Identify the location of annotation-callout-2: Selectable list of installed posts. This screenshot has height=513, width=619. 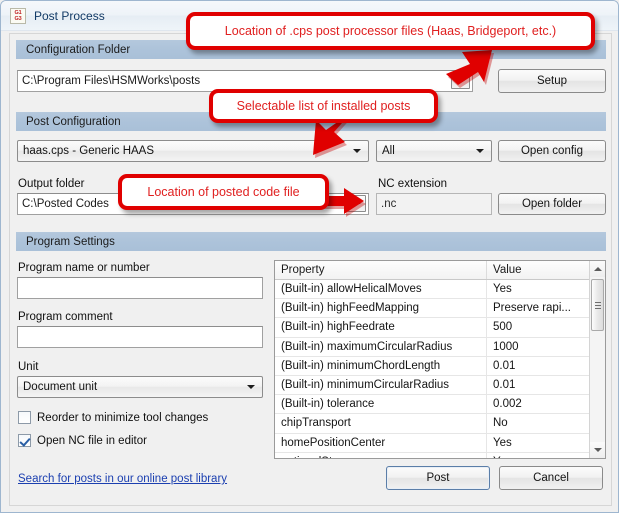
(323, 106).